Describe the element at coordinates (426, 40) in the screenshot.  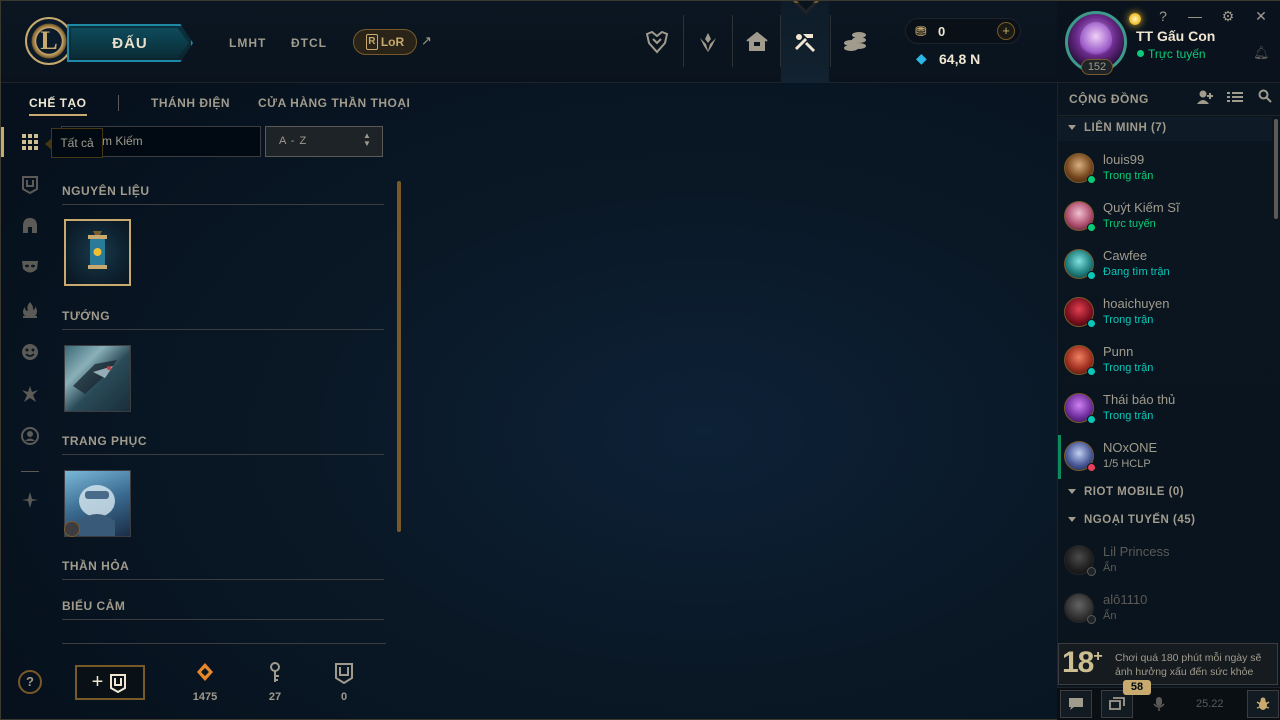
I see `external-link-icon: ↗` at that location.